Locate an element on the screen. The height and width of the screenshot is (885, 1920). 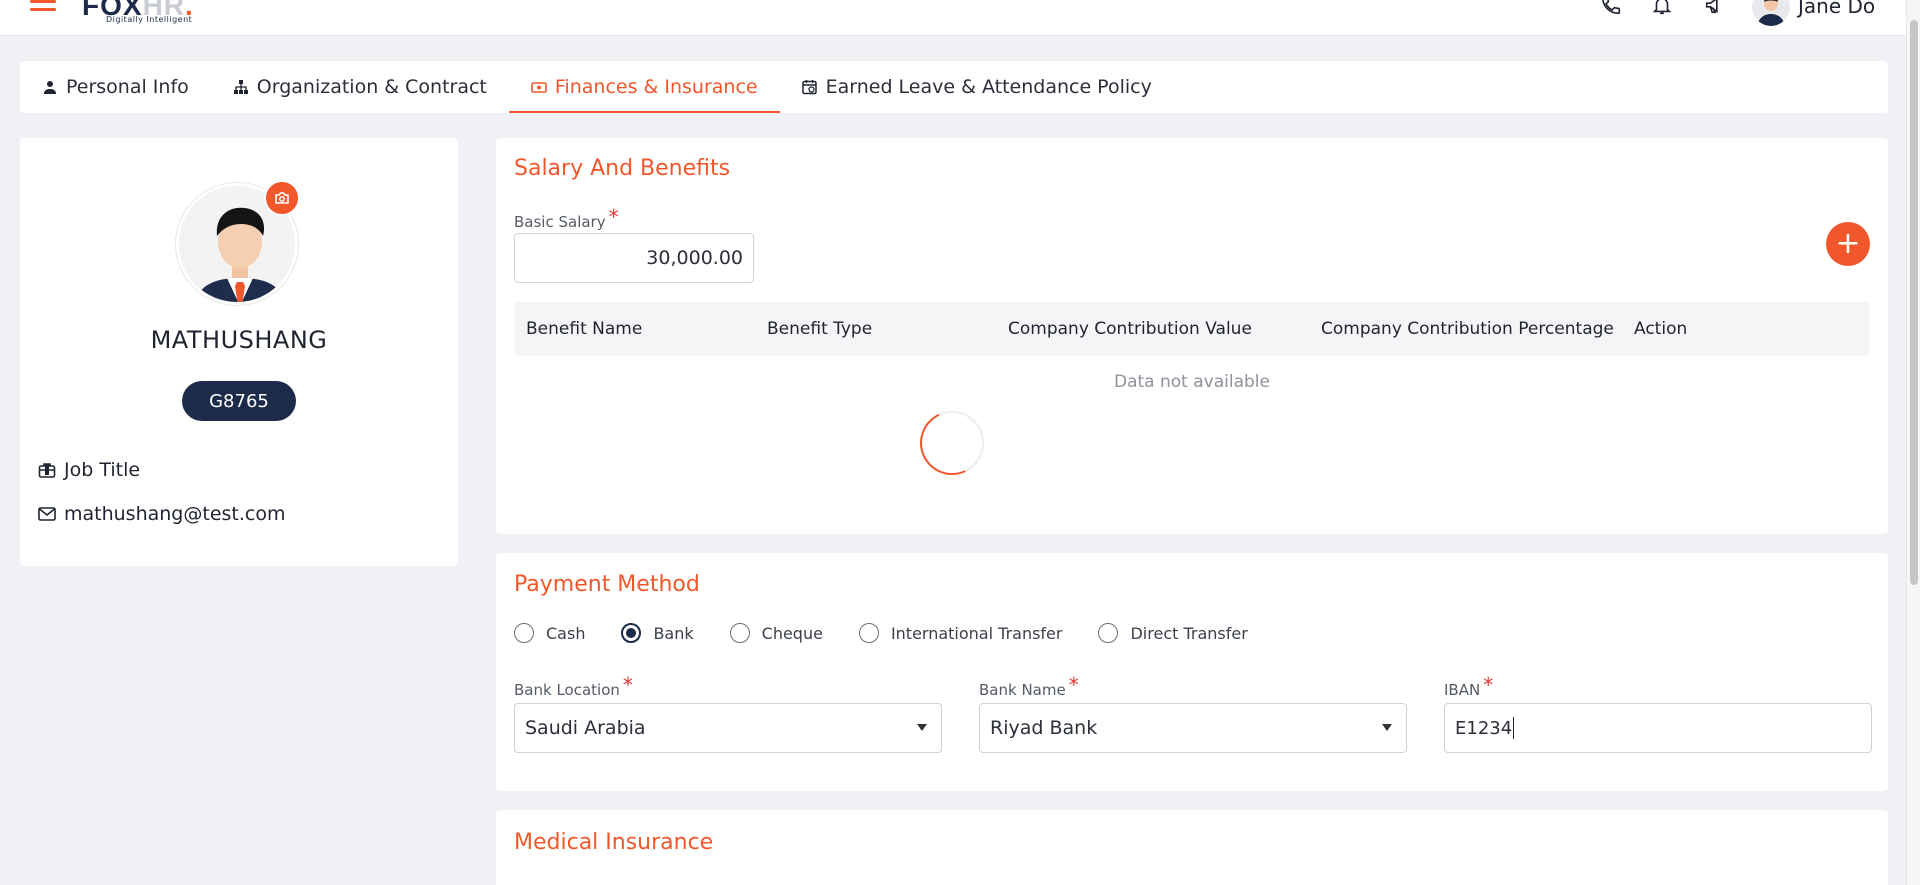
briefcase-icon is located at coordinates (47, 470).